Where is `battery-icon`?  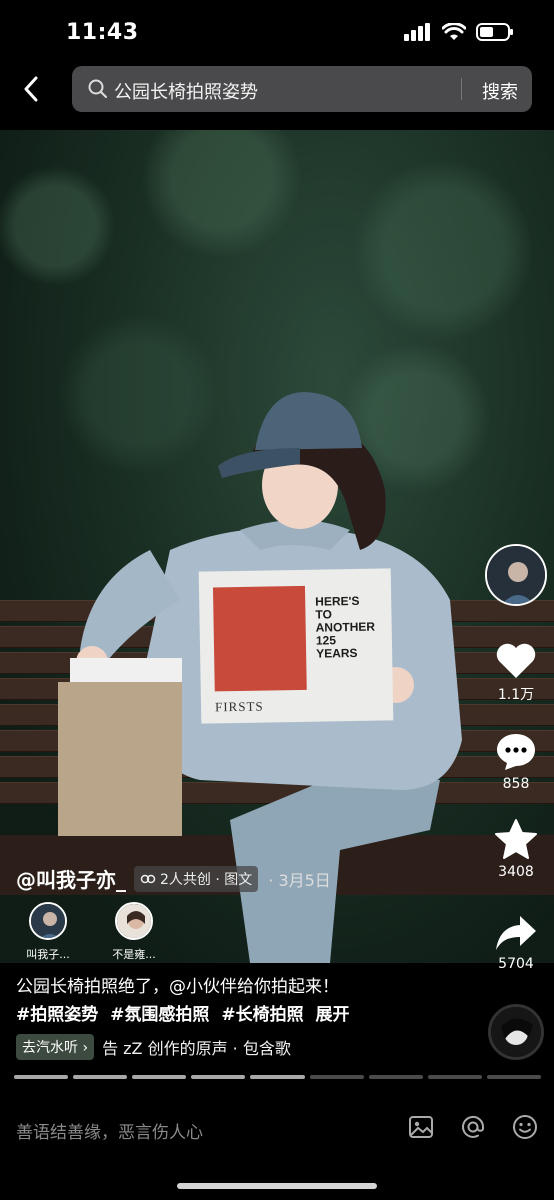
battery-icon is located at coordinates (494, 32).